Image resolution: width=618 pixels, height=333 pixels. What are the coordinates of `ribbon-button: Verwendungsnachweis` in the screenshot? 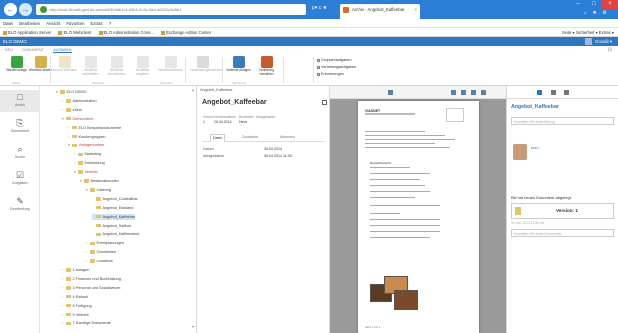 It's located at (206, 68).